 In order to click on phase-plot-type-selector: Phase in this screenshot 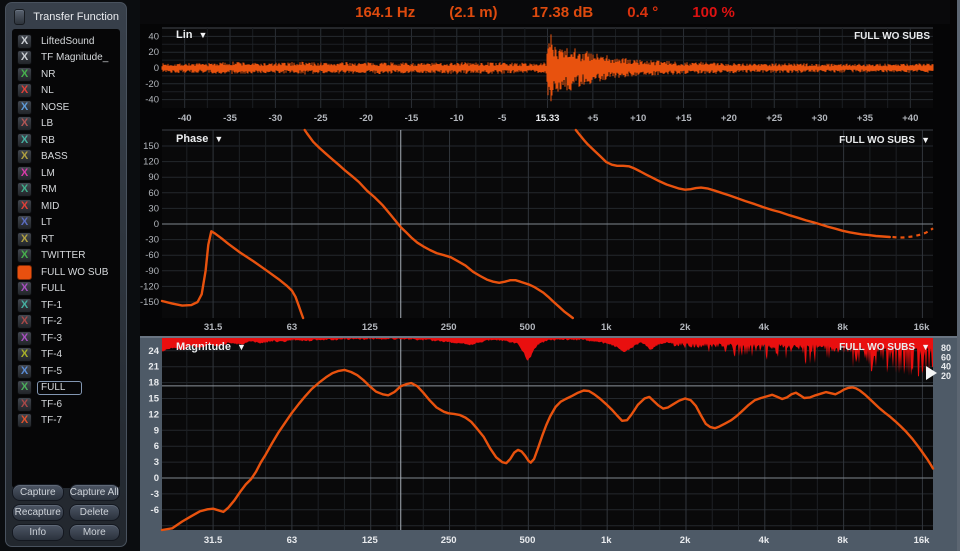, I will do `click(199, 139)`.